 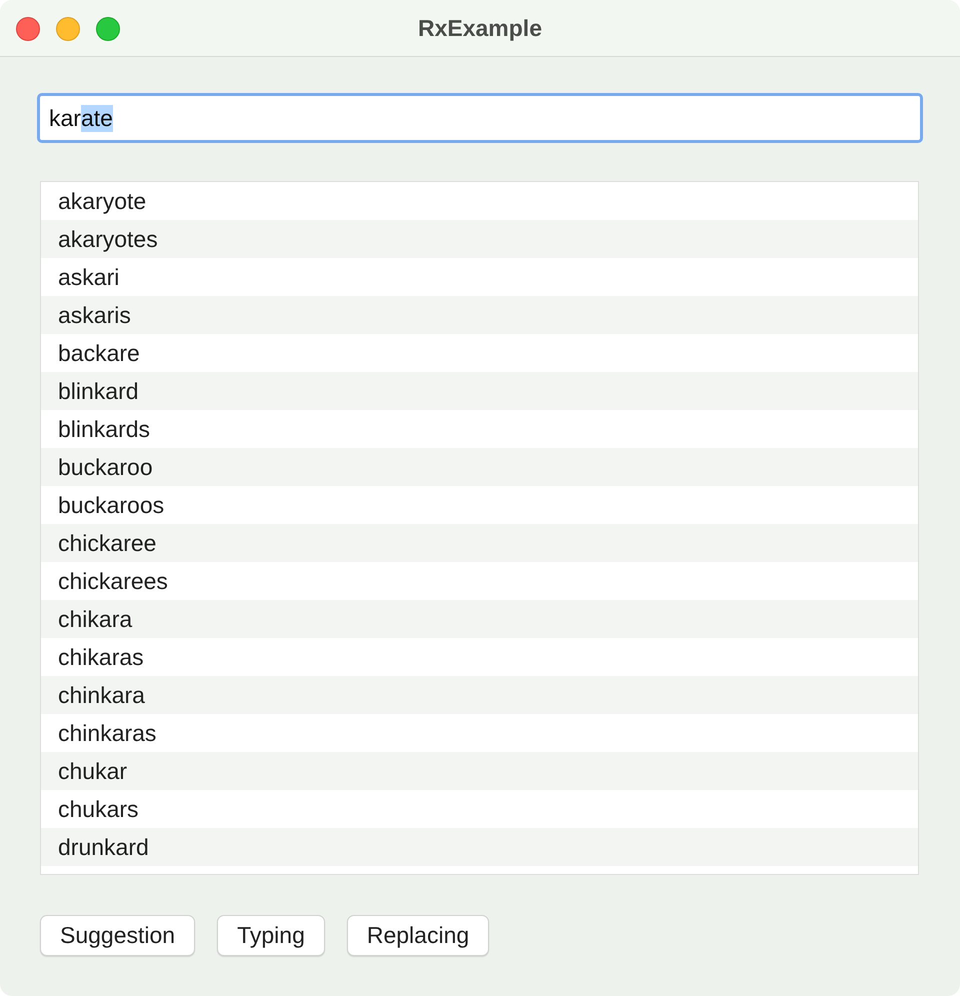 I want to click on mode-button: Replacing, so click(x=418, y=935).